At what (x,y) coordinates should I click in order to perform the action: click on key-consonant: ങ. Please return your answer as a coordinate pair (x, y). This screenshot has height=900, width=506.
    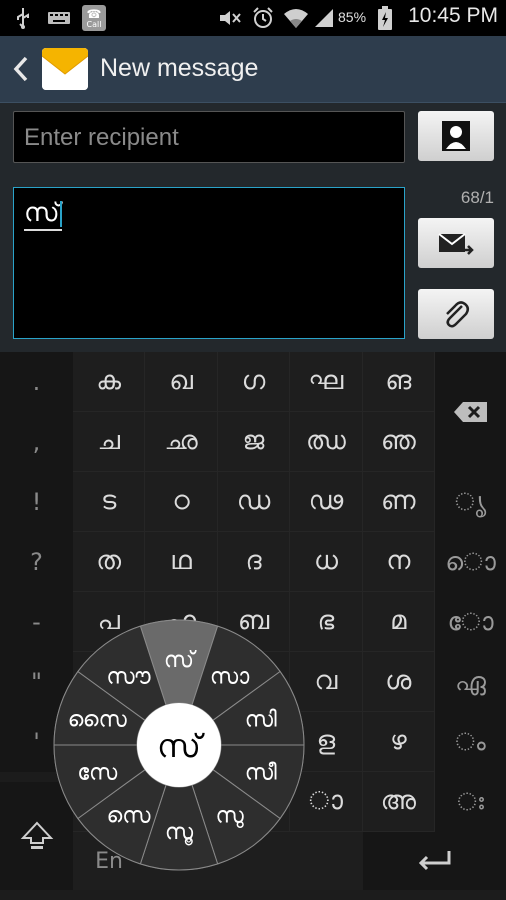
    Looking at the image, I should click on (398, 382).